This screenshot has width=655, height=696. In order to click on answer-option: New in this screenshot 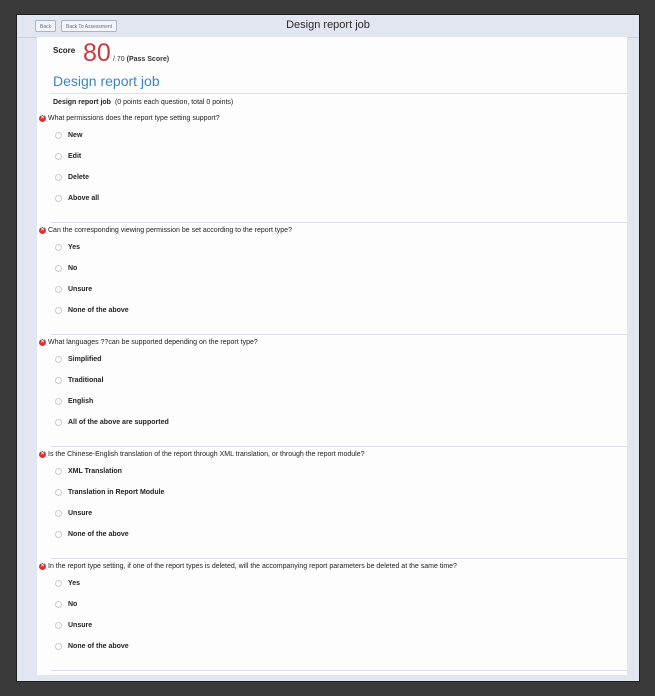, I will do `click(341, 135)`.